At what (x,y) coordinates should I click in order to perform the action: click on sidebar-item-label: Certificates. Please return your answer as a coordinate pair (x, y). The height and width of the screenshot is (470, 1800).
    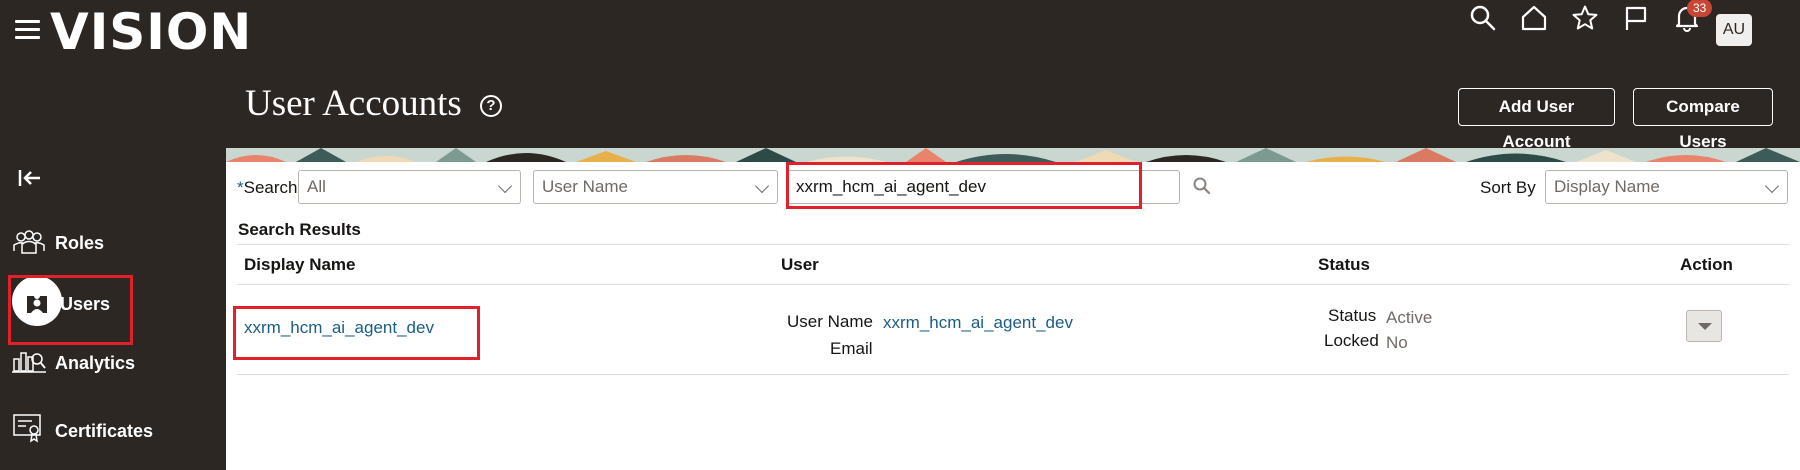
    Looking at the image, I should click on (104, 431).